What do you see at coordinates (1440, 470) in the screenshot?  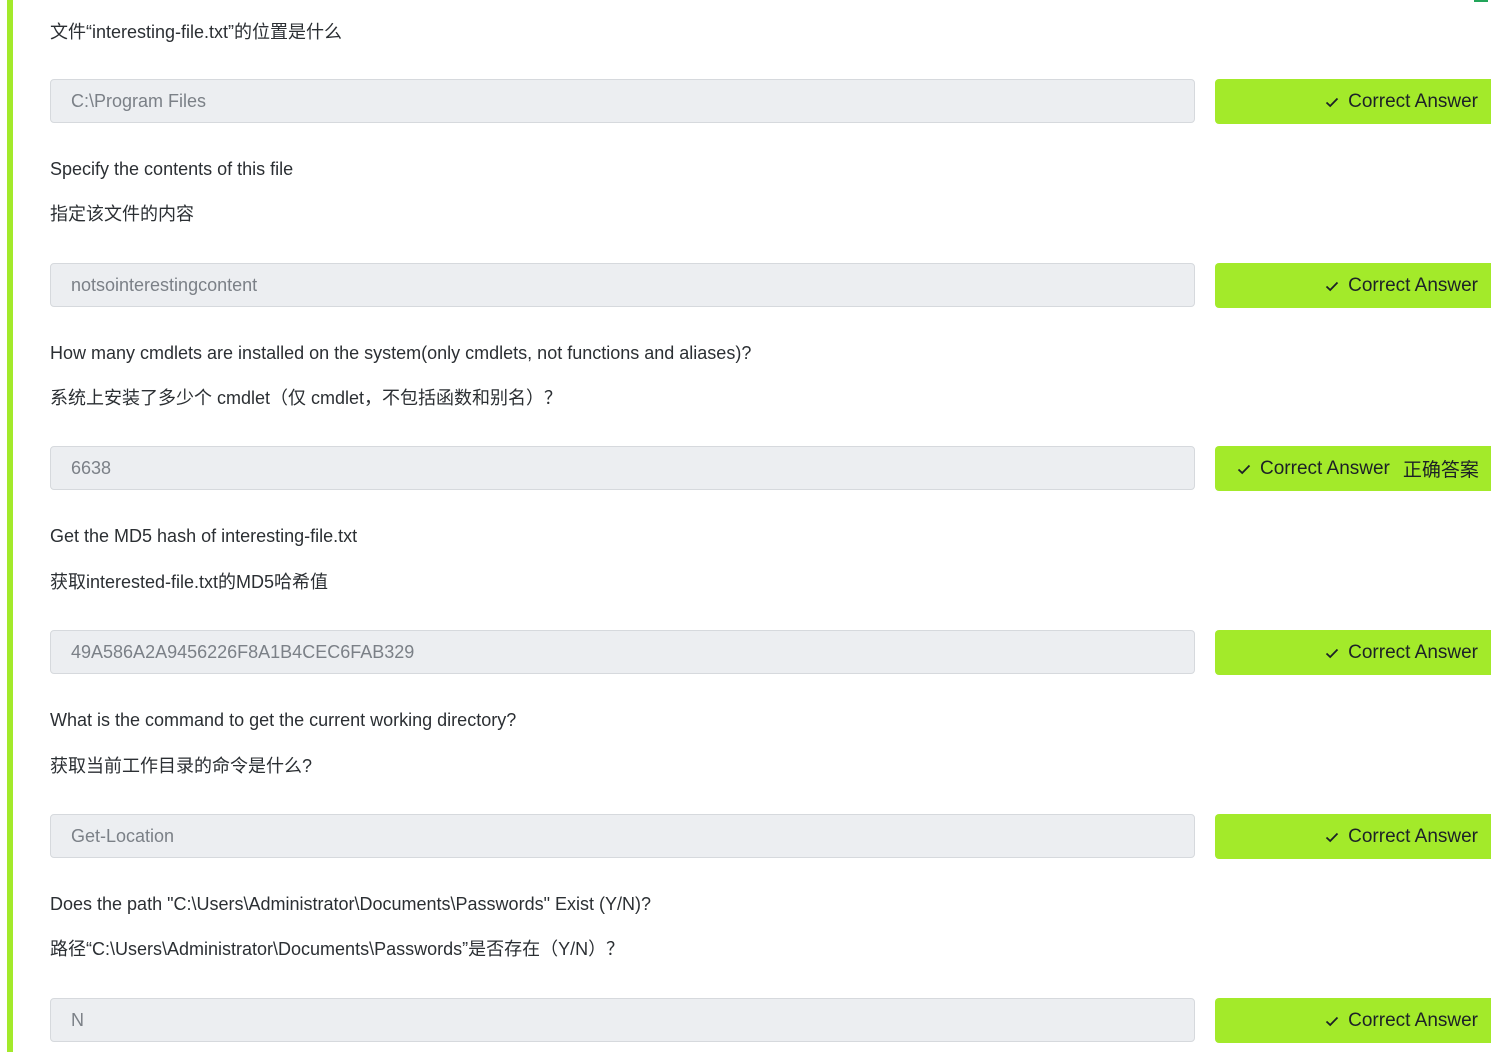 I see `button-label-zh: 正确答案` at bounding box center [1440, 470].